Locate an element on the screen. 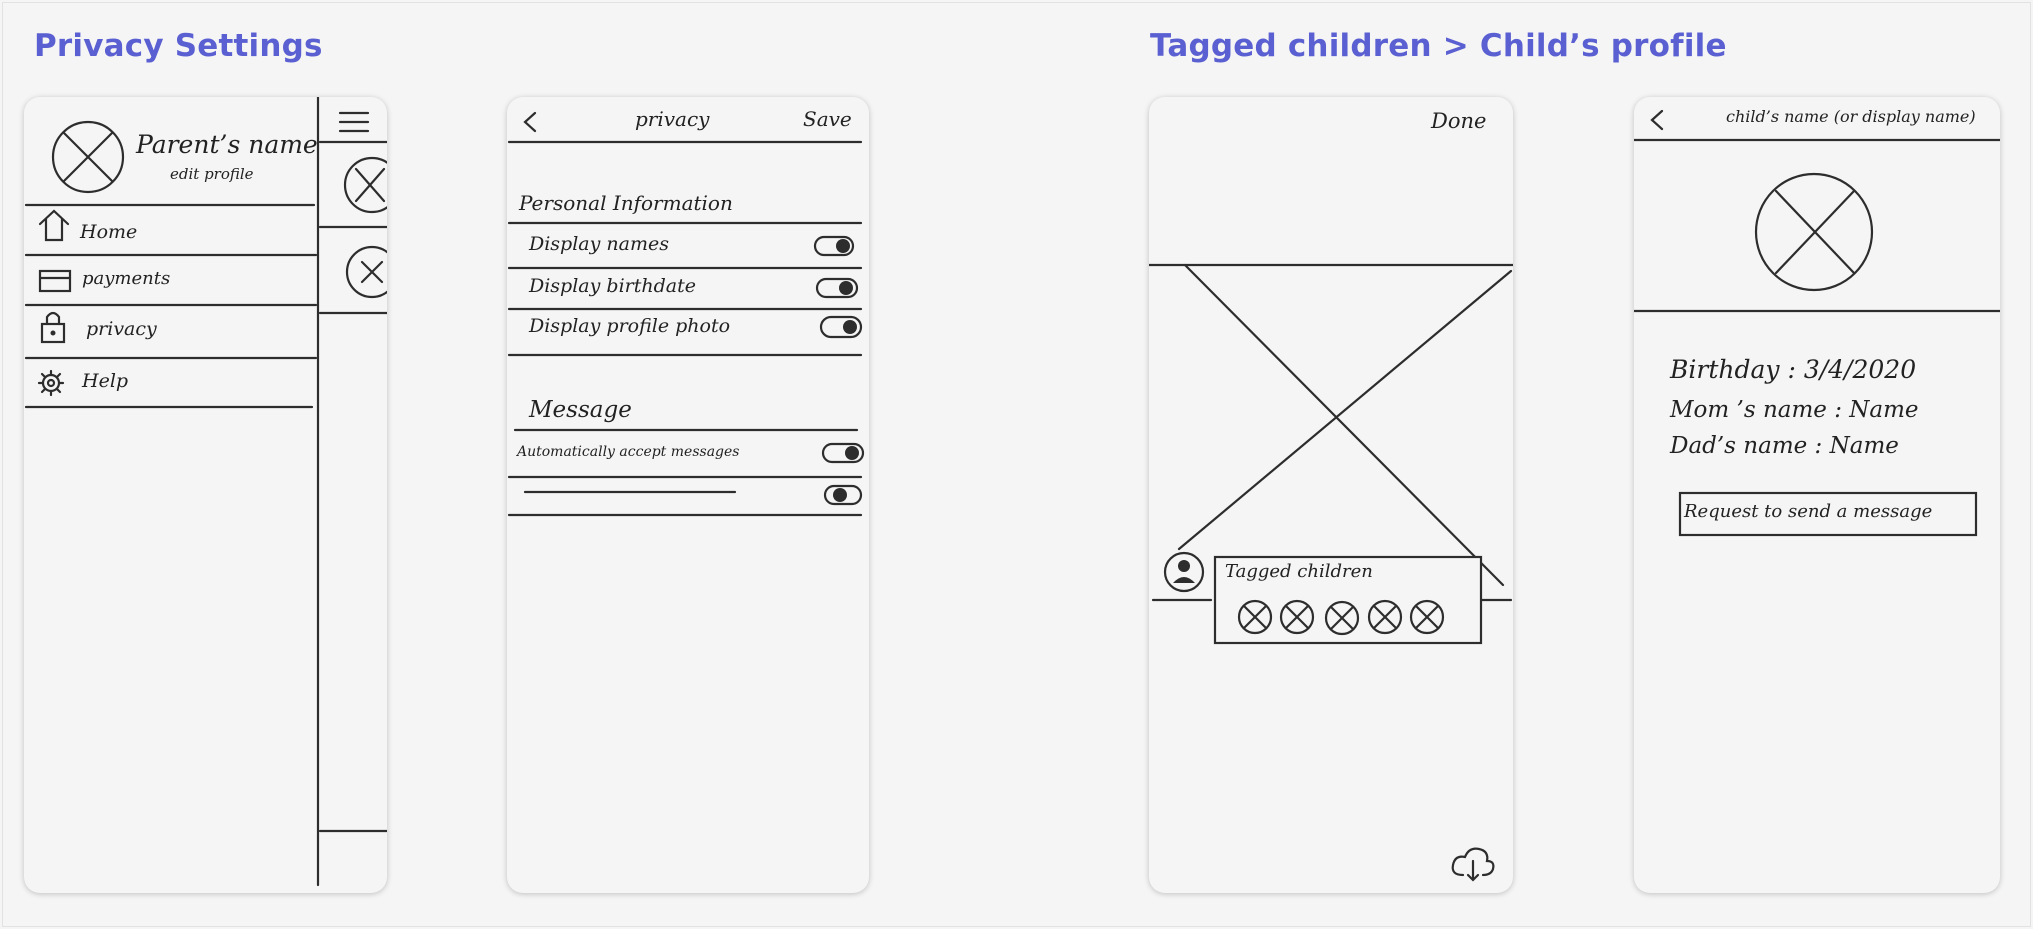  menu-item-privacy: privacy is located at coordinates (121, 329).